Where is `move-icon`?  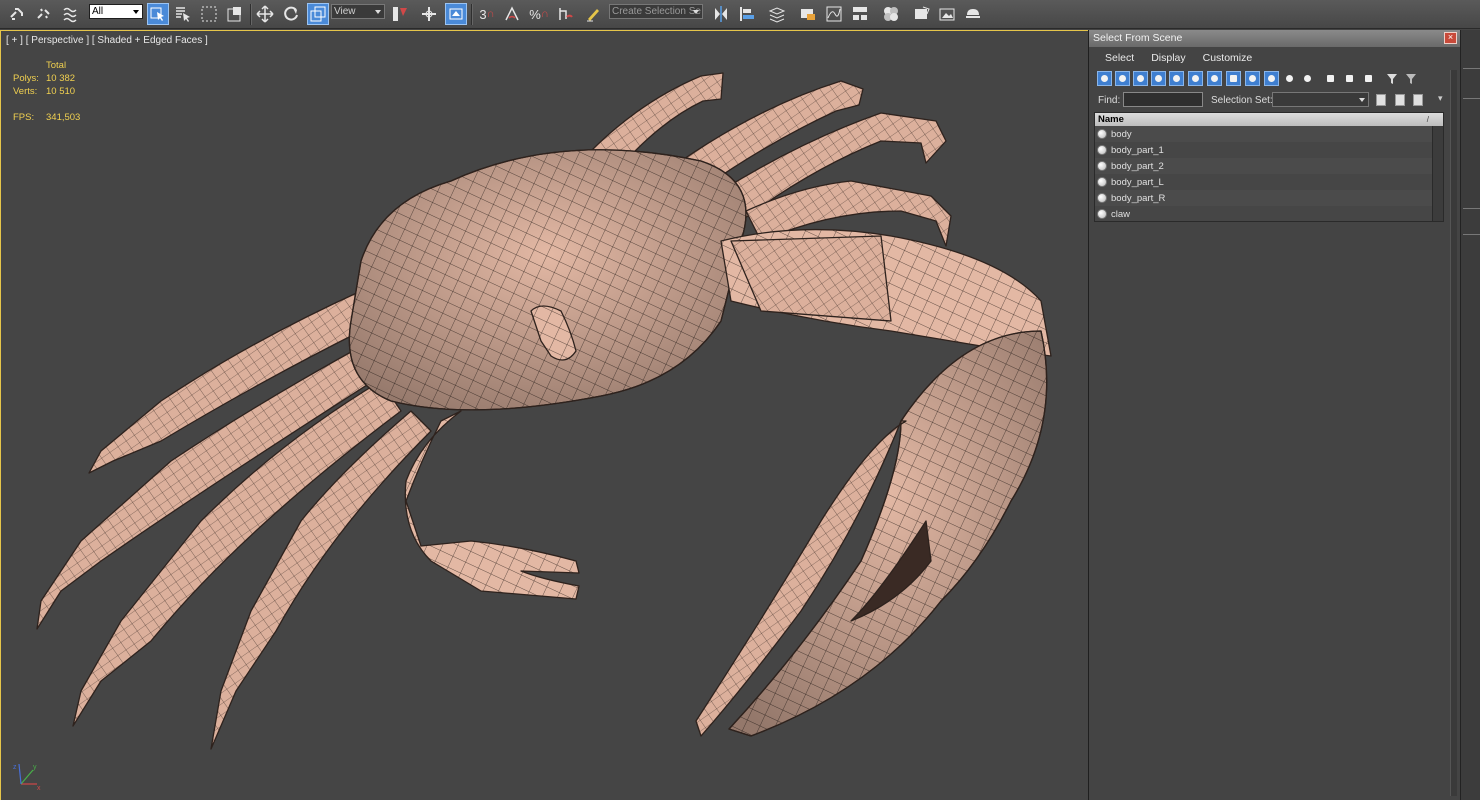
move-icon is located at coordinates (265, 14).